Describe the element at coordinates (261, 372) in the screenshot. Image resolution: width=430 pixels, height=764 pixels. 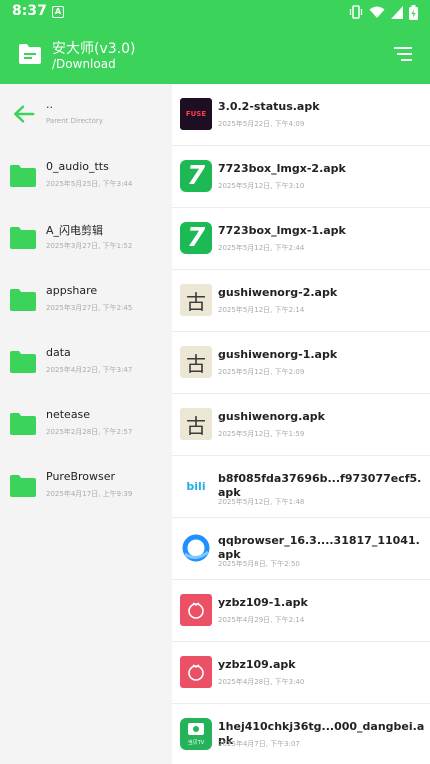
I see `file-date: 2025年5月12日, 下午2:09` at that location.